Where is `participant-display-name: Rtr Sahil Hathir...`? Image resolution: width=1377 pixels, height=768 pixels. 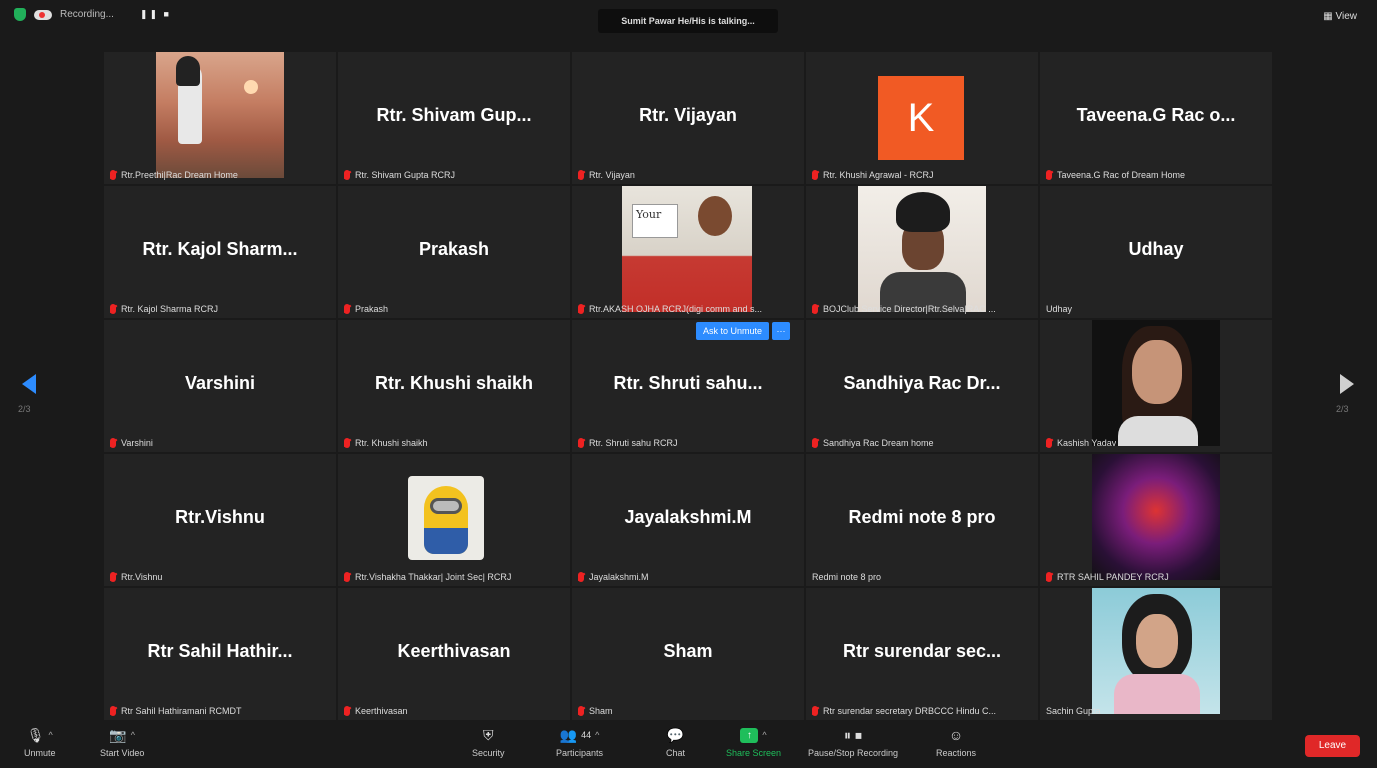 participant-display-name: Rtr Sahil Hathir... is located at coordinates (220, 651).